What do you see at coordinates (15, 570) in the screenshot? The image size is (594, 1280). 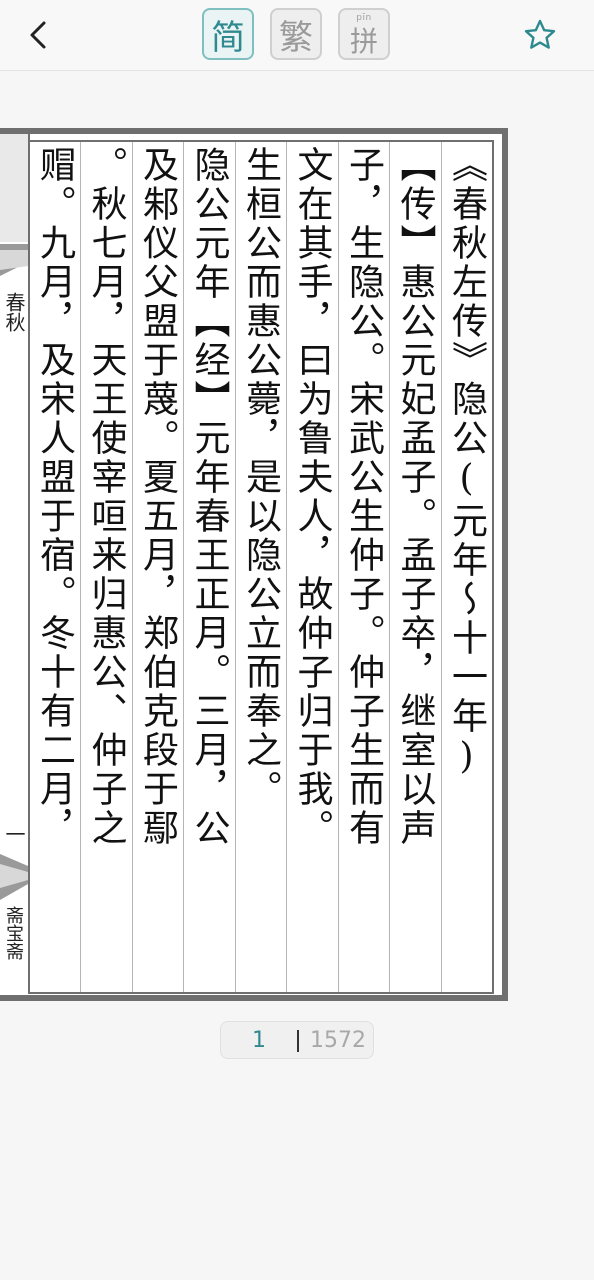 I see `page-margin: 春秋 一 斋宝斋` at bounding box center [15, 570].